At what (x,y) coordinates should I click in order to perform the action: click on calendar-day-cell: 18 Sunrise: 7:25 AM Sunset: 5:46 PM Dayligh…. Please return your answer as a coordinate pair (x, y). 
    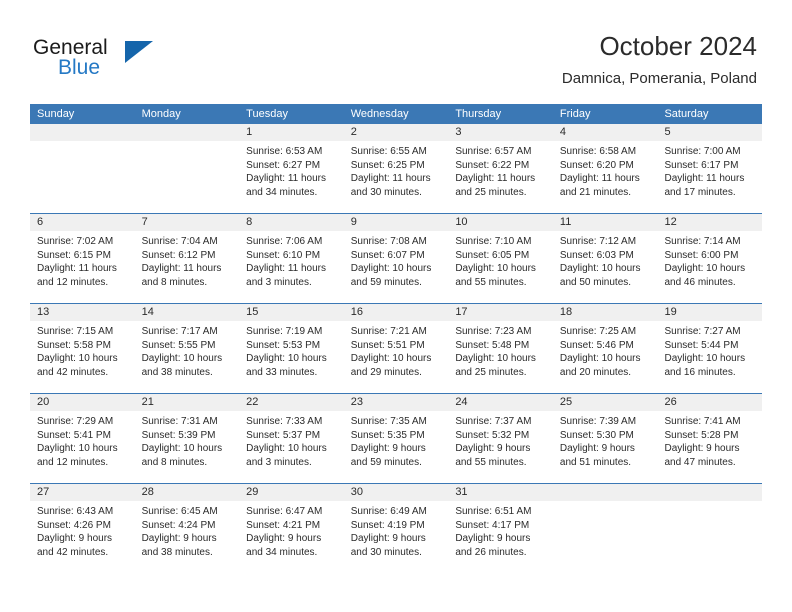
    Looking at the image, I should click on (605, 348).